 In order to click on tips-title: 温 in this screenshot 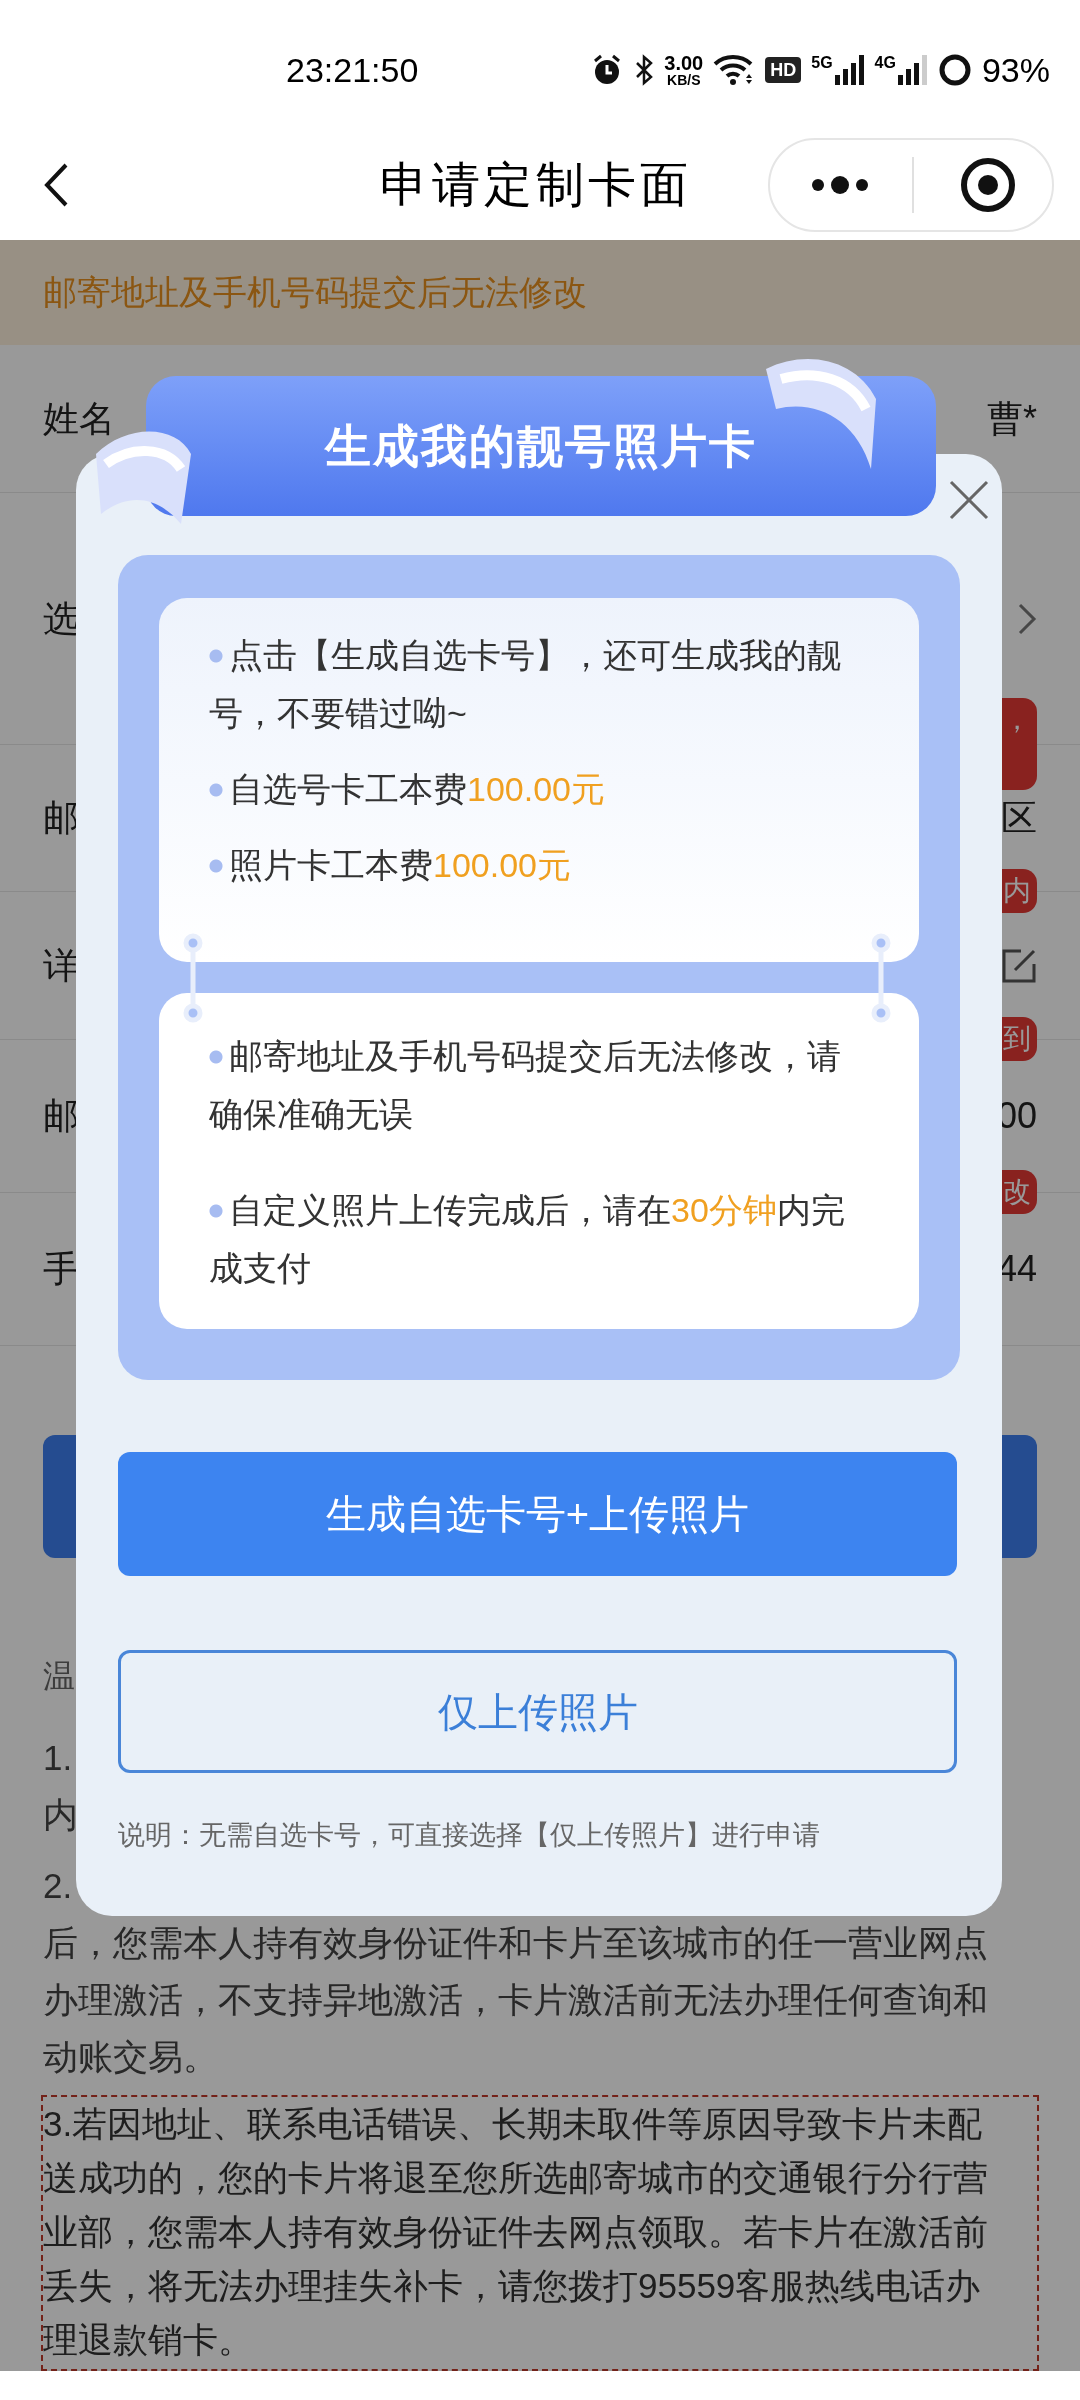, I will do `click(59, 1676)`.